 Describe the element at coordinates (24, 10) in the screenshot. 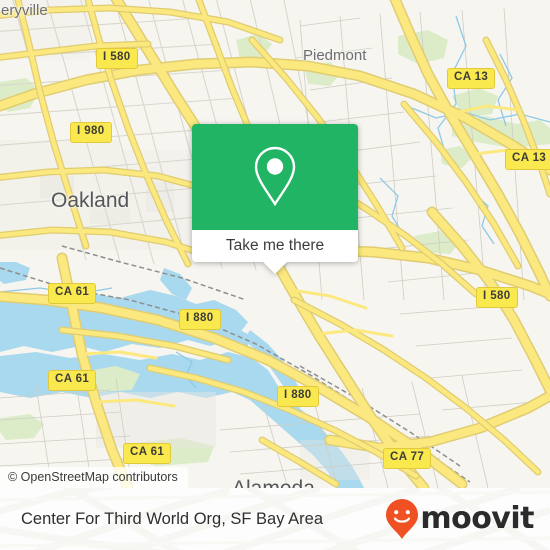

I see `place-label-emeryville: eryville` at that location.